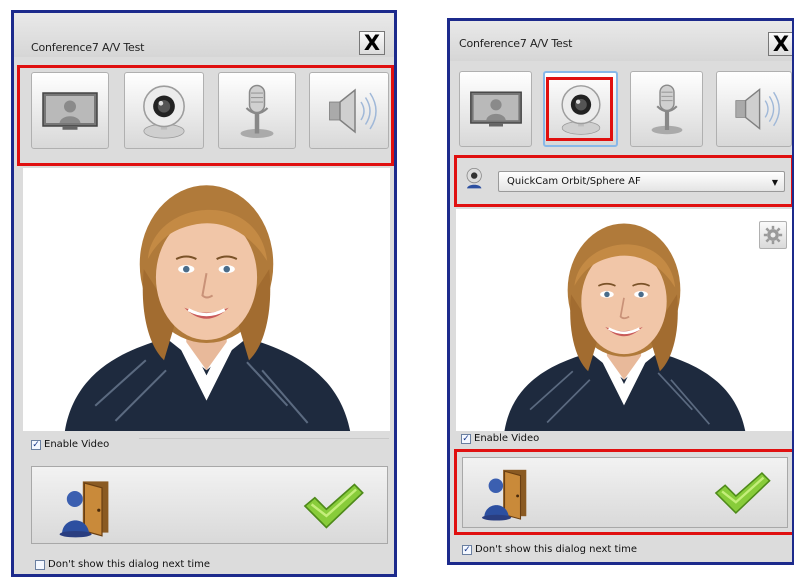 Image resolution: width=794 pixels, height=577 pixels. Describe the element at coordinates (641, 181) in the screenshot. I see `camera-select: QuickCam Orbit/Sphere AF ▼` at that location.